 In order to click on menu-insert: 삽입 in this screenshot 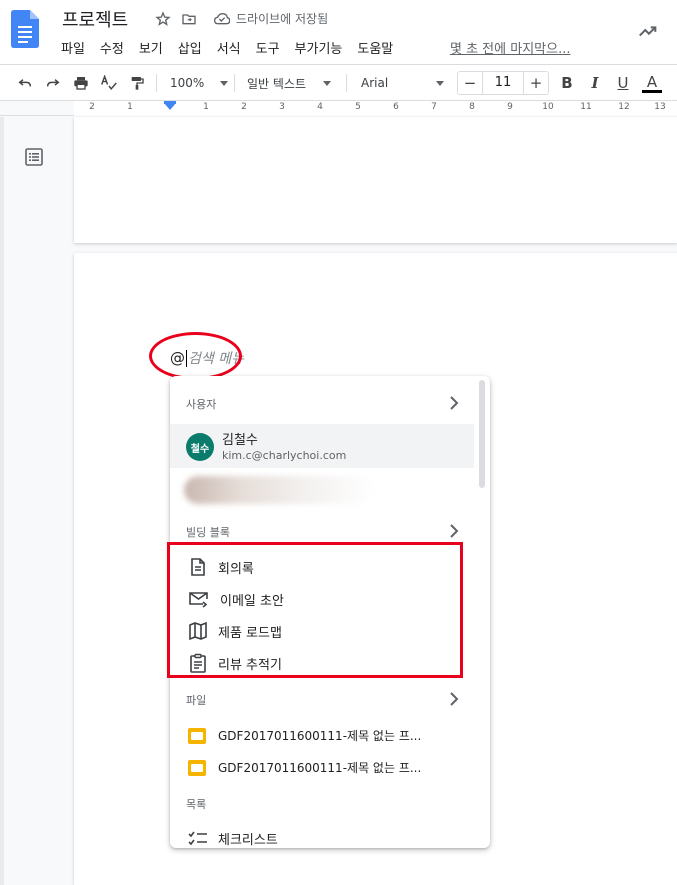, I will do `click(190, 47)`.